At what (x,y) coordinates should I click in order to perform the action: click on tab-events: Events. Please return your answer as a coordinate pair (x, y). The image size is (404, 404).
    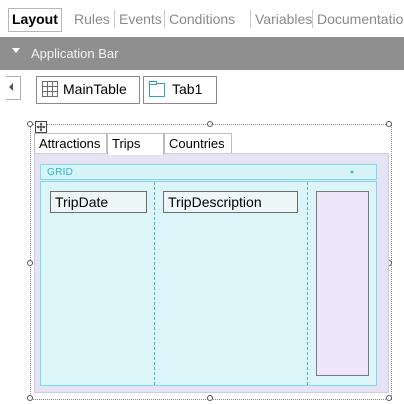
    Looking at the image, I should click on (140, 19).